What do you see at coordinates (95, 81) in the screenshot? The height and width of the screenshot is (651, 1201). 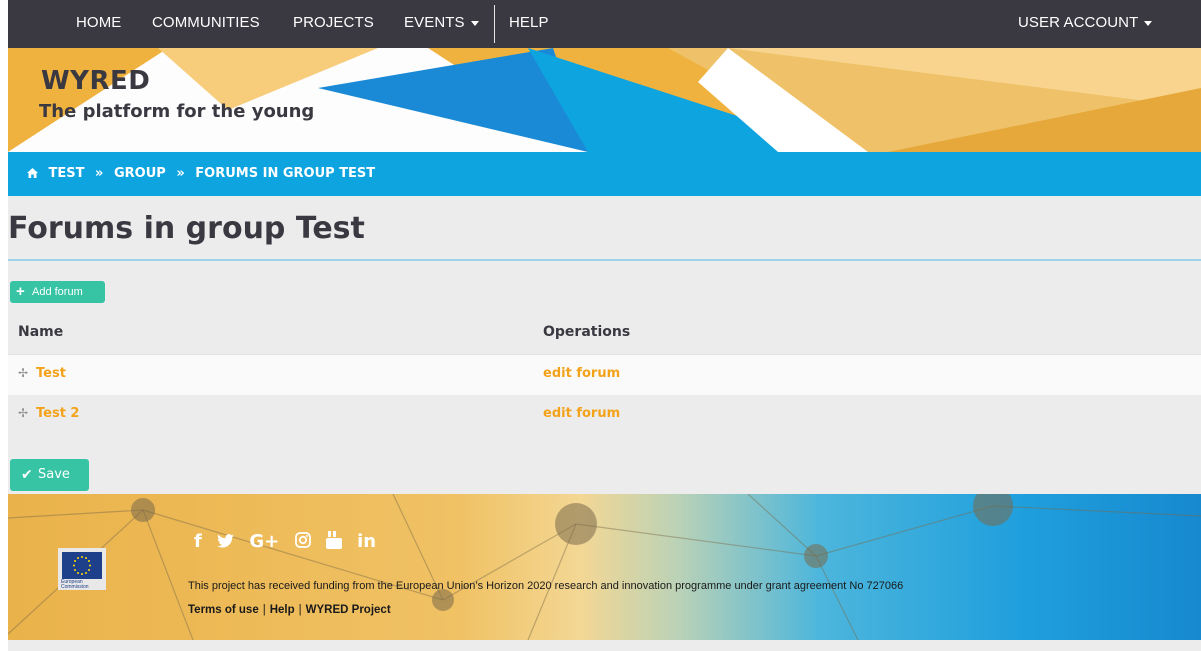 I see `brand-logo-text: WYRED` at bounding box center [95, 81].